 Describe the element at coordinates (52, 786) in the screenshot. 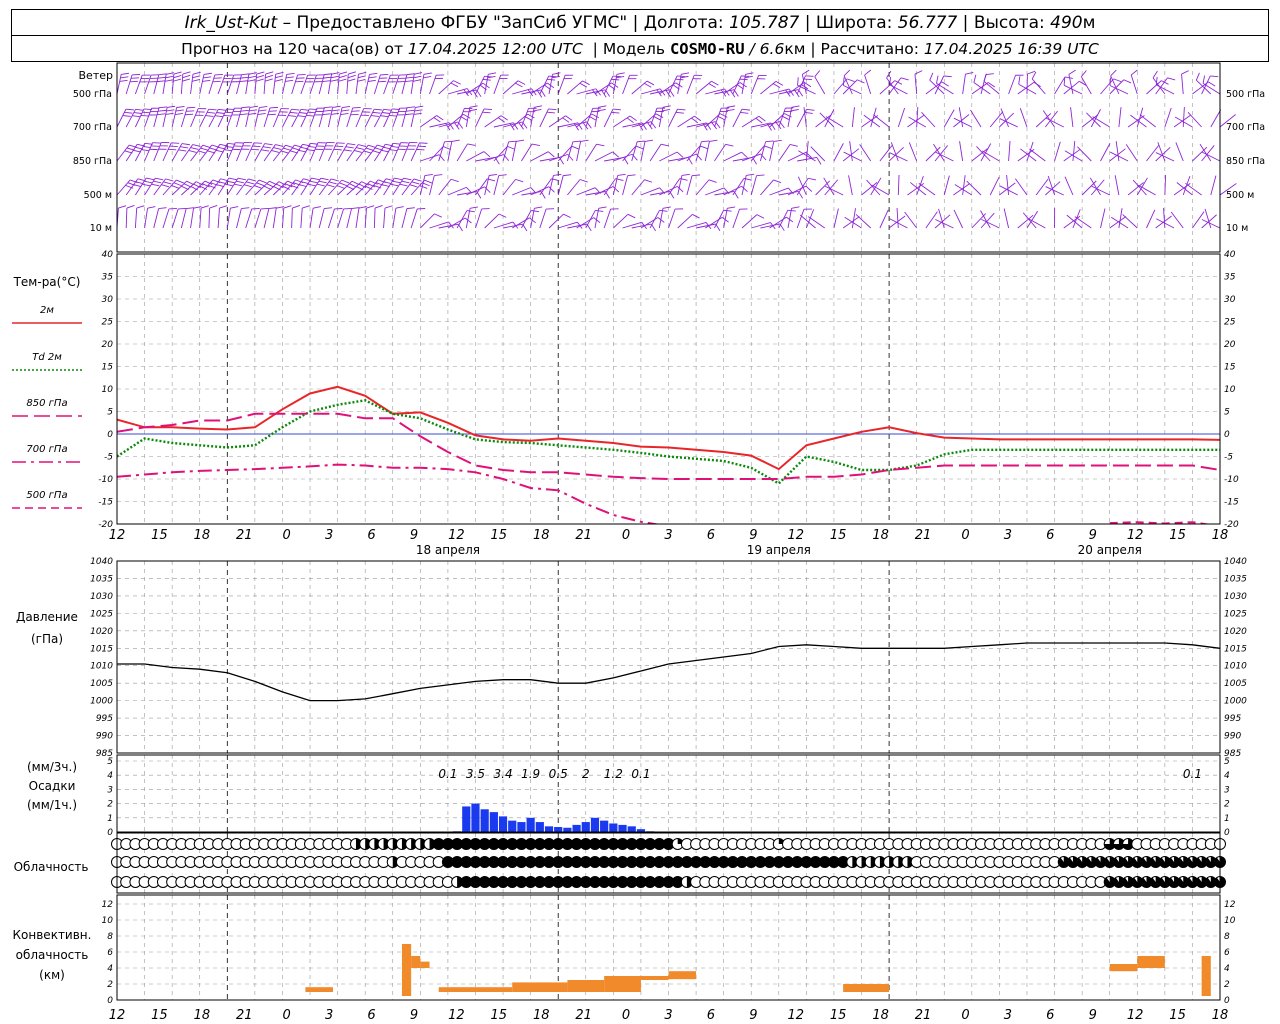

I see `precip-title-2: Осадки` at that location.